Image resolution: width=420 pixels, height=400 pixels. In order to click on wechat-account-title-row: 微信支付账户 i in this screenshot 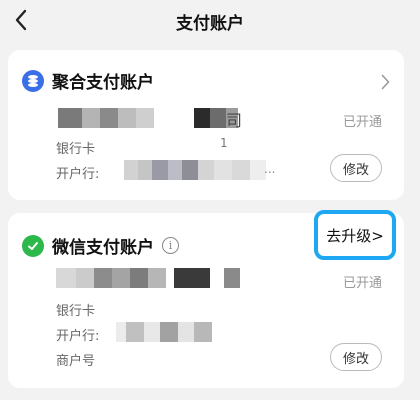, I will do `click(100, 245)`.